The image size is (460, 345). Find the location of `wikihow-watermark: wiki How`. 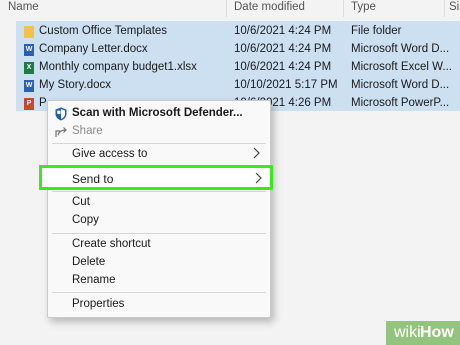

wikihow-watermark: wiki How is located at coordinates (423, 333).